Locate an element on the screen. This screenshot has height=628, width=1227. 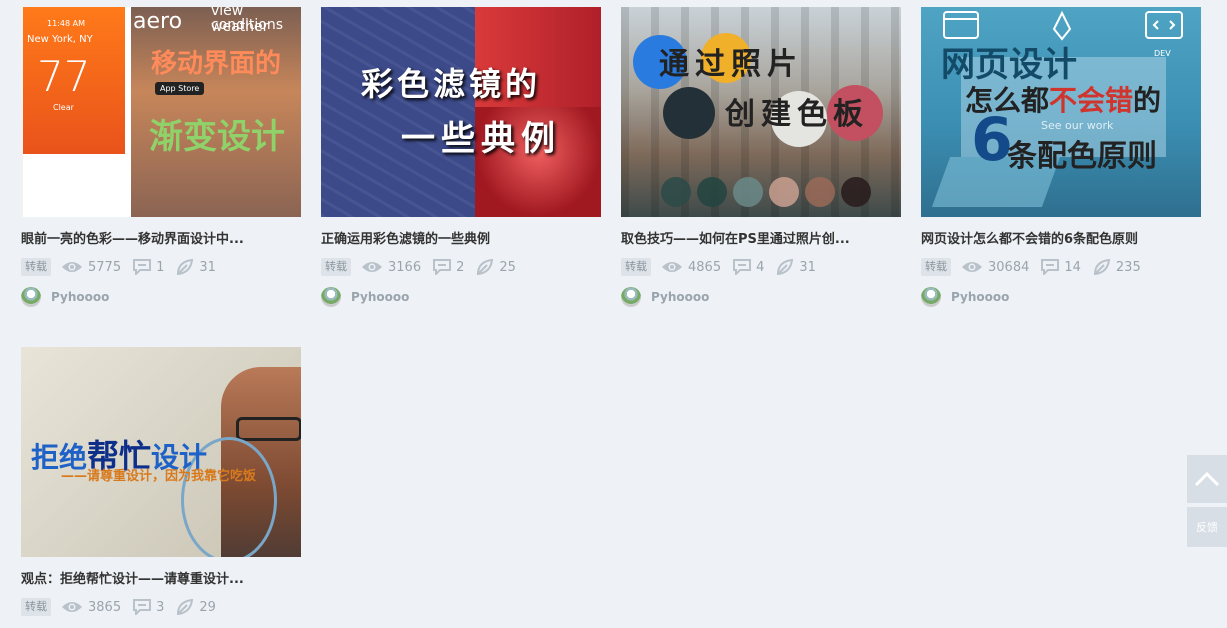
likes-count: 29 is located at coordinates (207, 607).